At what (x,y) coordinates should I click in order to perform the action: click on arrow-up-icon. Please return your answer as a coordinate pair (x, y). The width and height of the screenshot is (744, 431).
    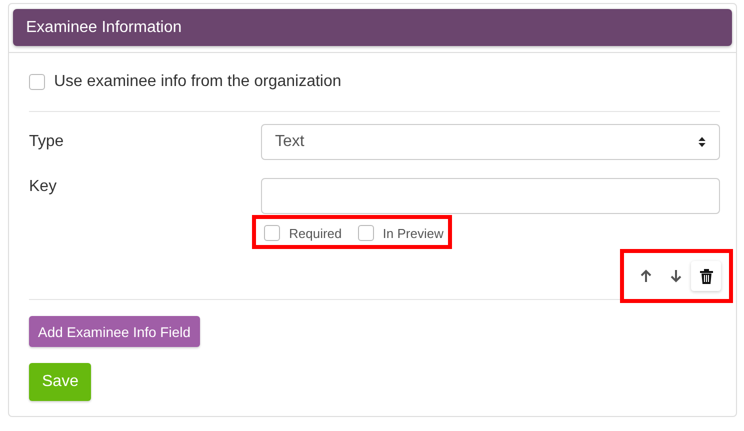
    Looking at the image, I should click on (646, 276).